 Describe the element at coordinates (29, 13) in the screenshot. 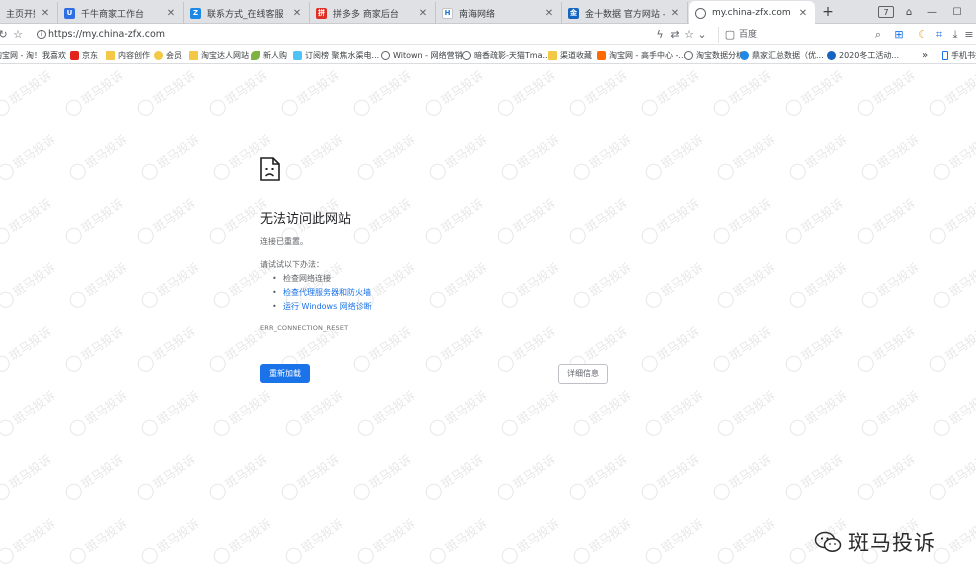

I see `tab-home: 主页开始 ✕` at that location.